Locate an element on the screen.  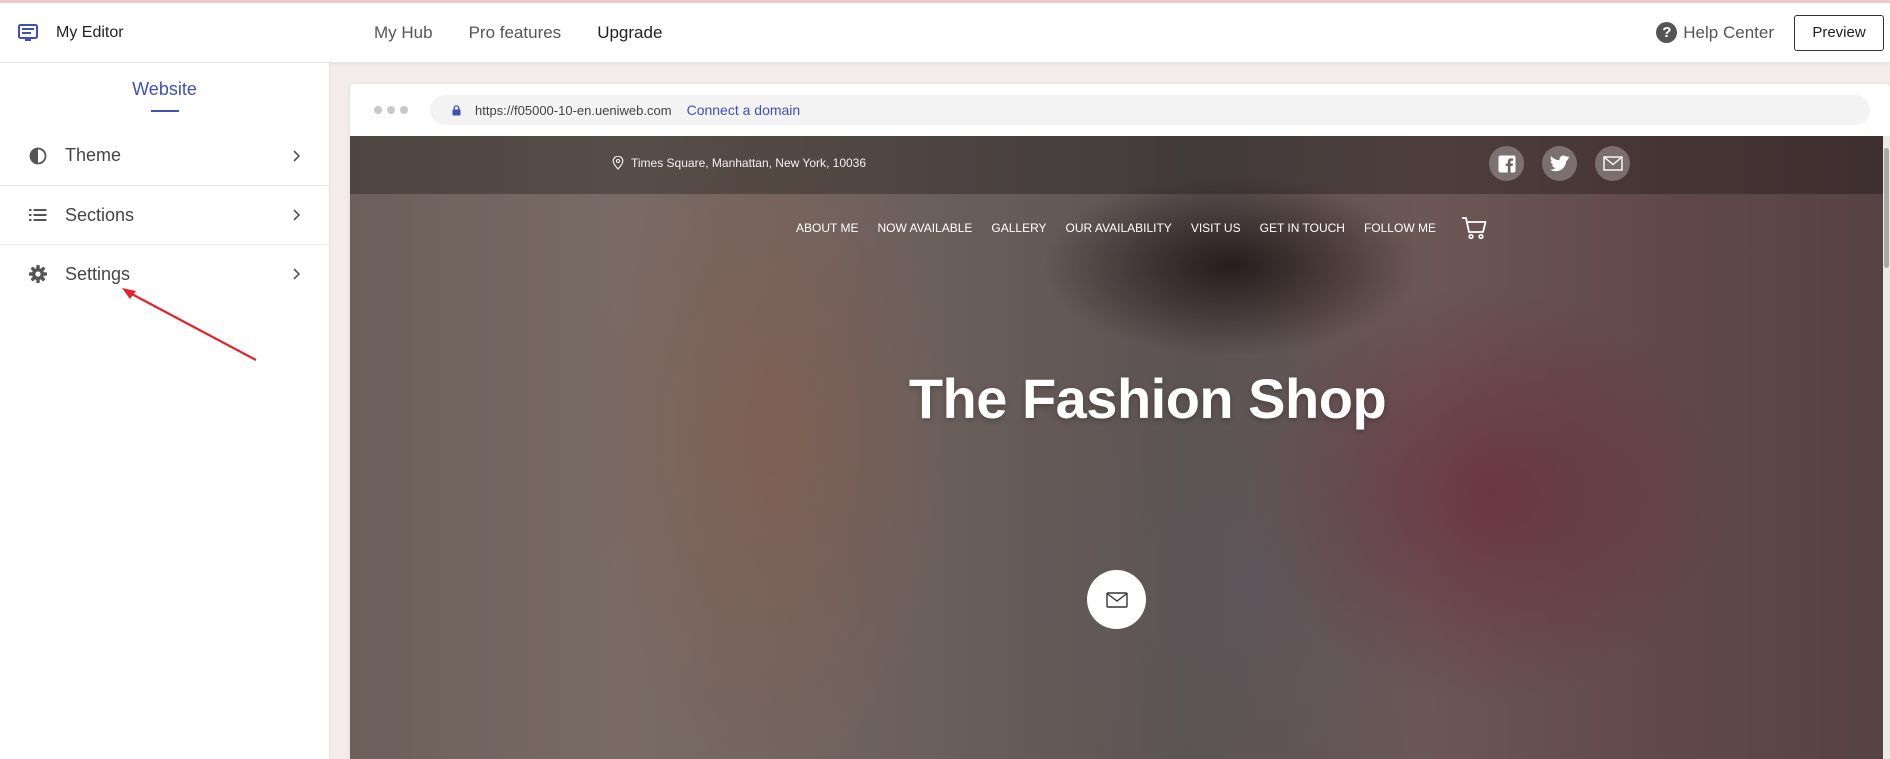
nav-upgrade: Upgrade is located at coordinates (629, 33).